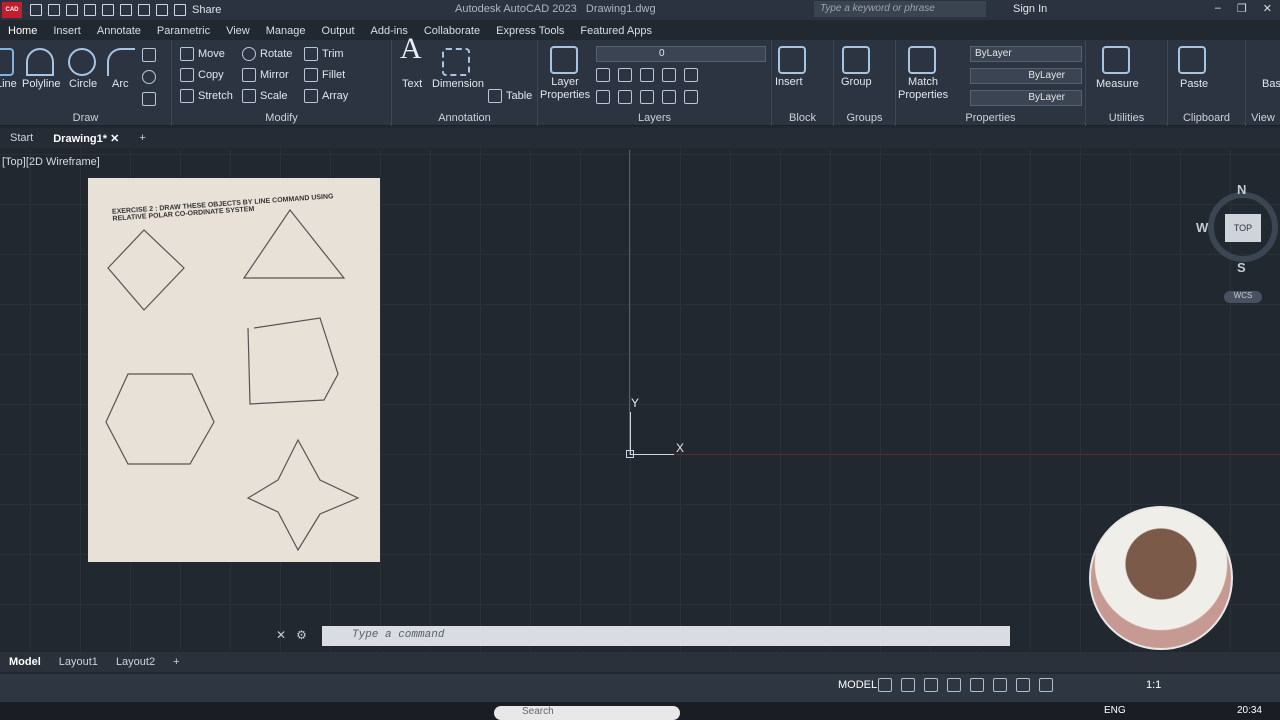  What do you see at coordinates (954, 685) in the screenshot?
I see `polar-icon` at bounding box center [954, 685].